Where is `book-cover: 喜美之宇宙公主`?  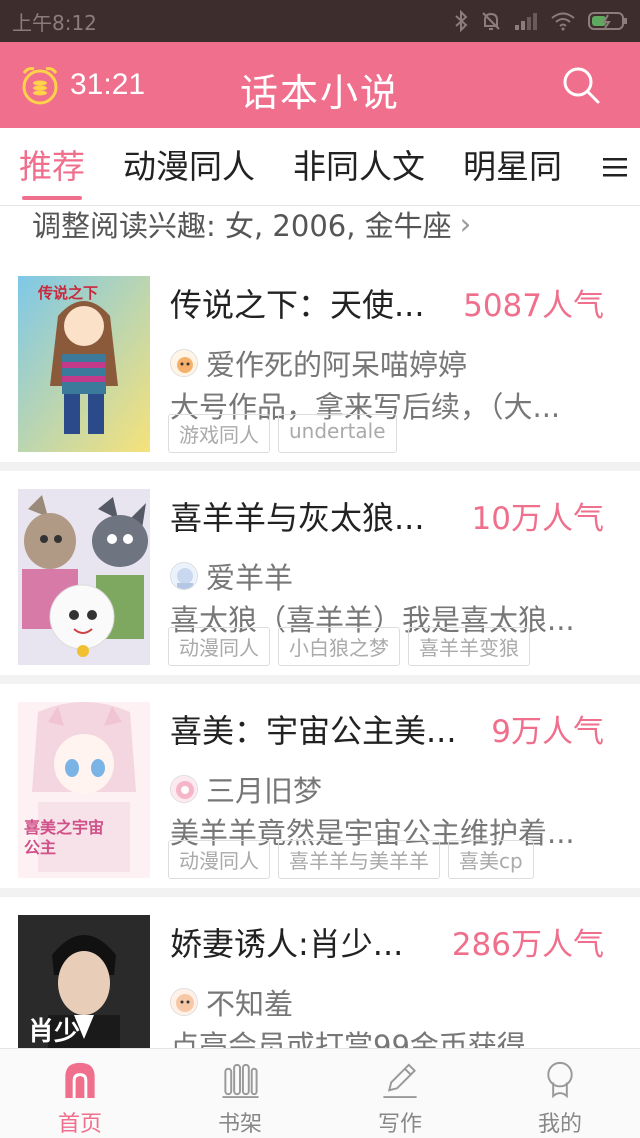 book-cover: 喜美之宇宙公主 is located at coordinates (84, 790).